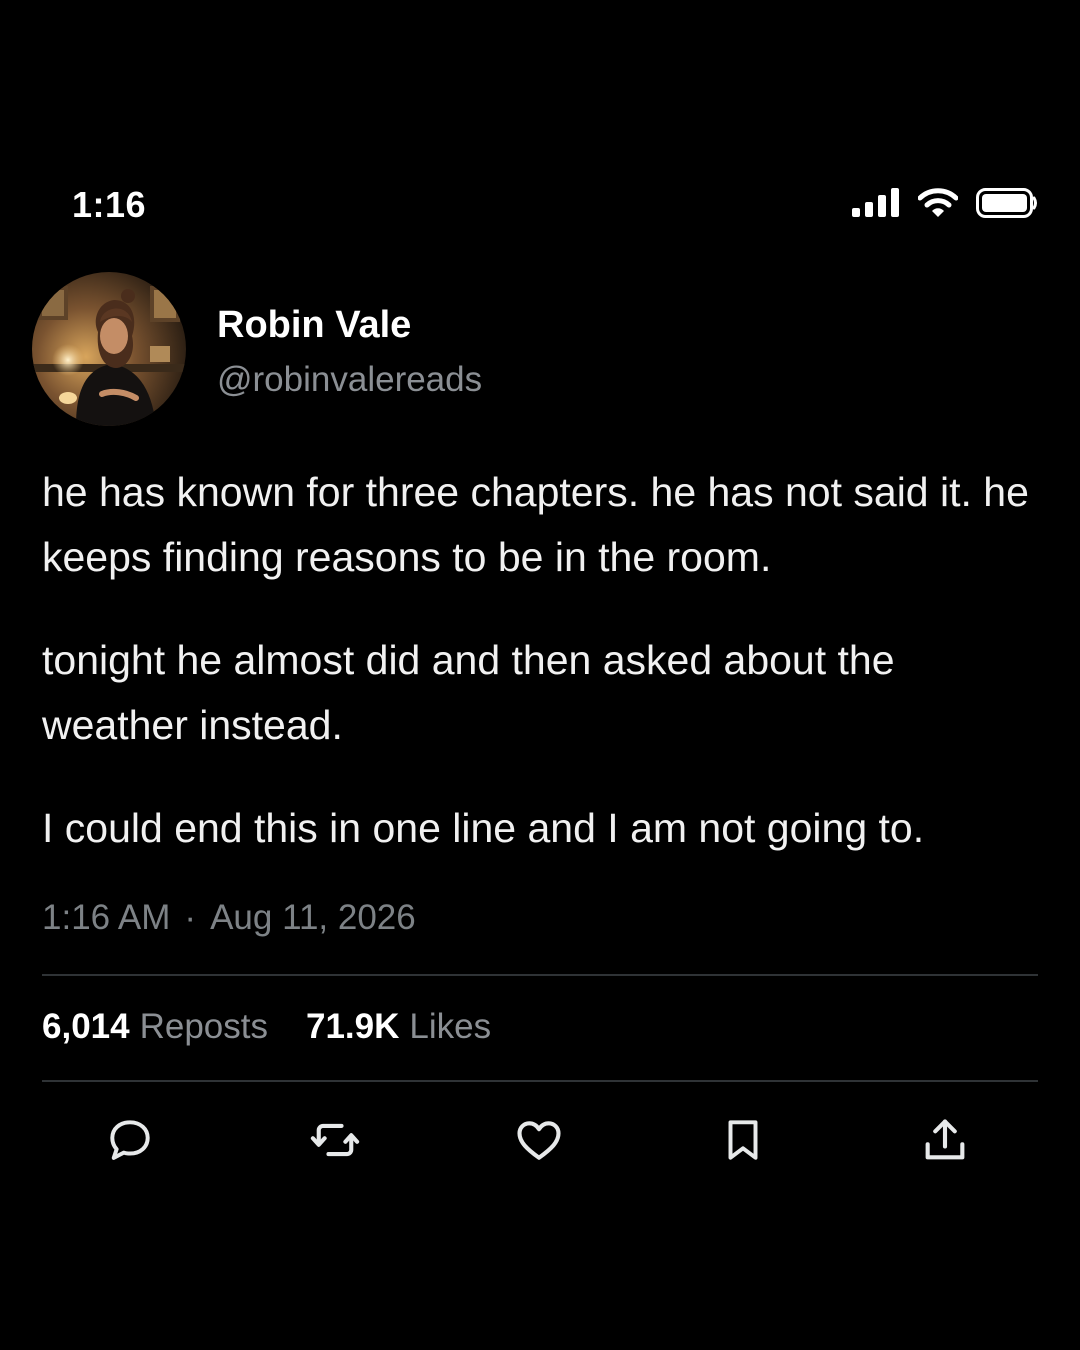 This screenshot has height=1350, width=1080. I want to click on reply-button, so click(130, 1140).